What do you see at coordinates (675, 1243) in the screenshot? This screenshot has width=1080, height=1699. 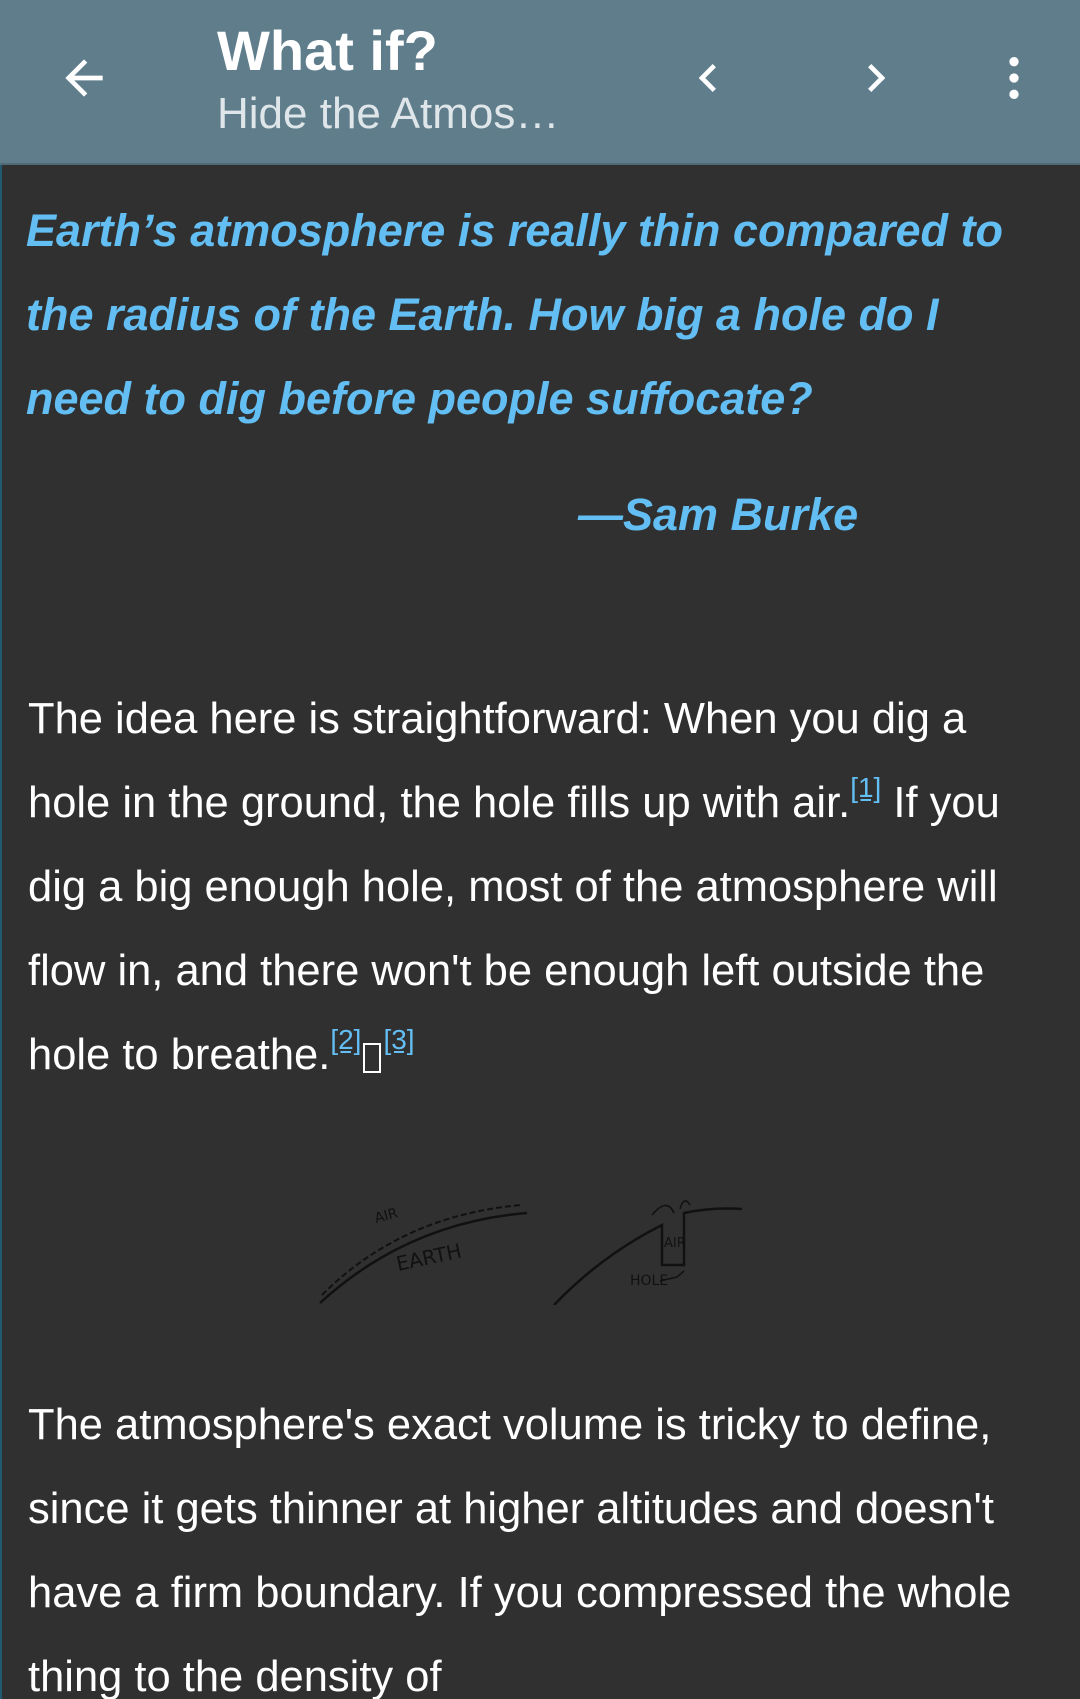 I see `label-air-right: AIR` at bounding box center [675, 1243].